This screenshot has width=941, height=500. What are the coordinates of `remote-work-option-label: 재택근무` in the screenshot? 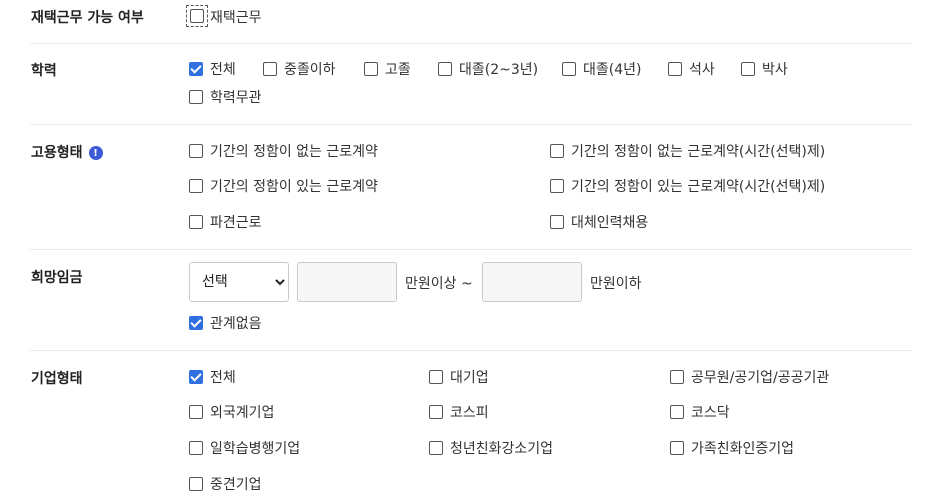 It's located at (236, 17).